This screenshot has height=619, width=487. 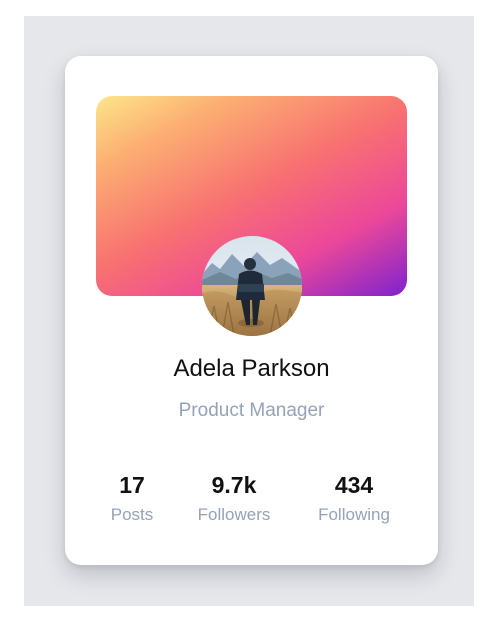 I want to click on followers-label: Followers, so click(x=234, y=514).